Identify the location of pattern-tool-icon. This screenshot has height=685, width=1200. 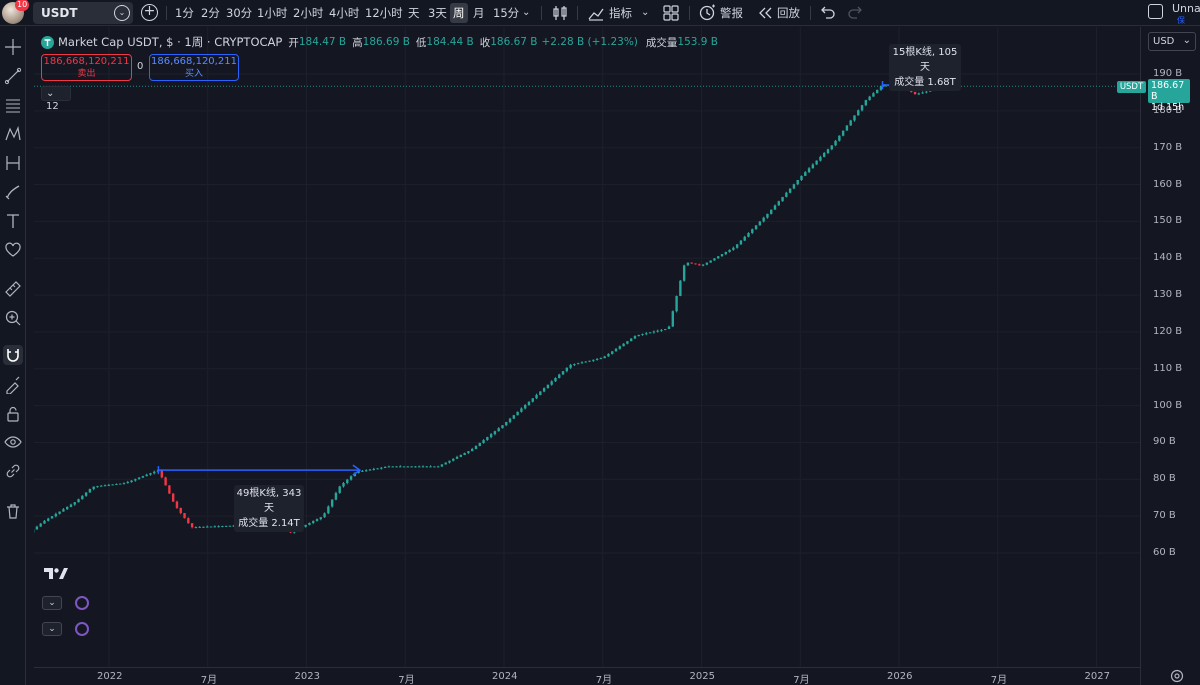
(13, 134).